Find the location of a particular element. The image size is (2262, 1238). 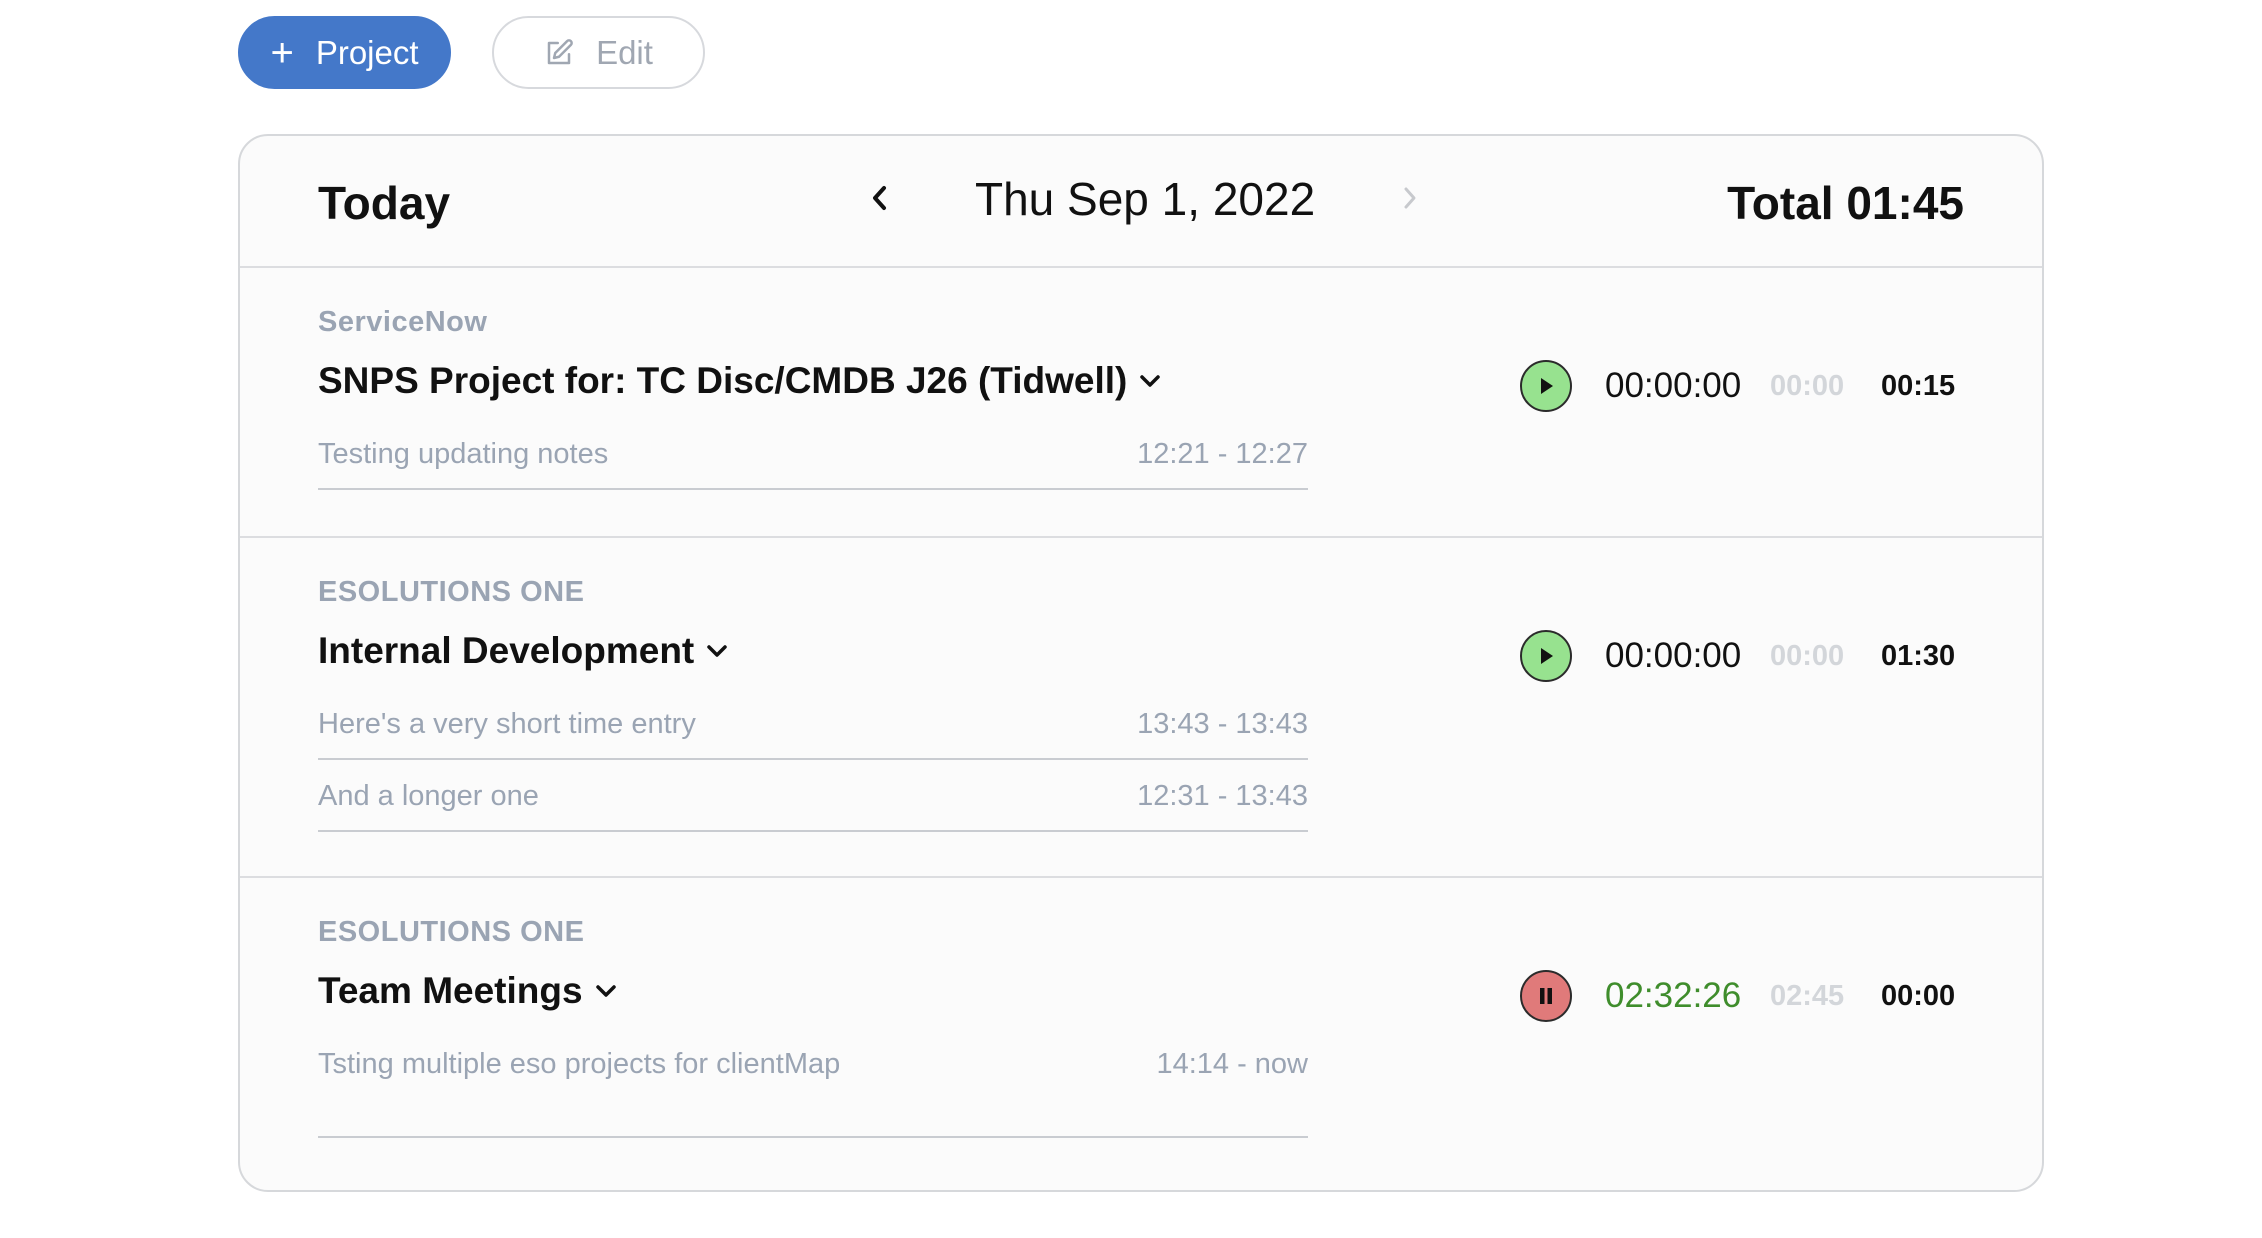

timer-display: 02:32:26 is located at coordinates (1673, 995).